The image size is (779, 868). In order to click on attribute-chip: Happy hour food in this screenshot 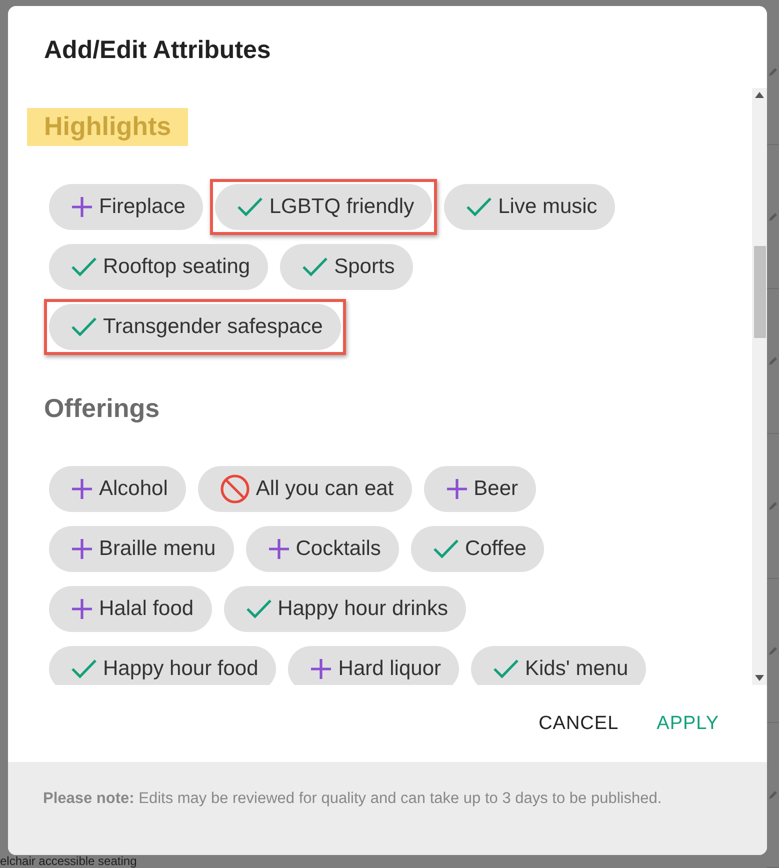, I will do `click(162, 665)`.